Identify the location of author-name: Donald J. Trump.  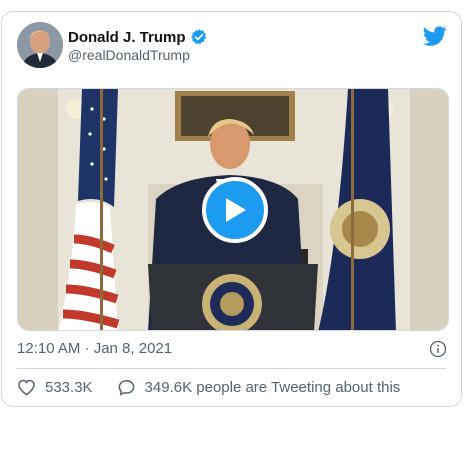
(127, 37).